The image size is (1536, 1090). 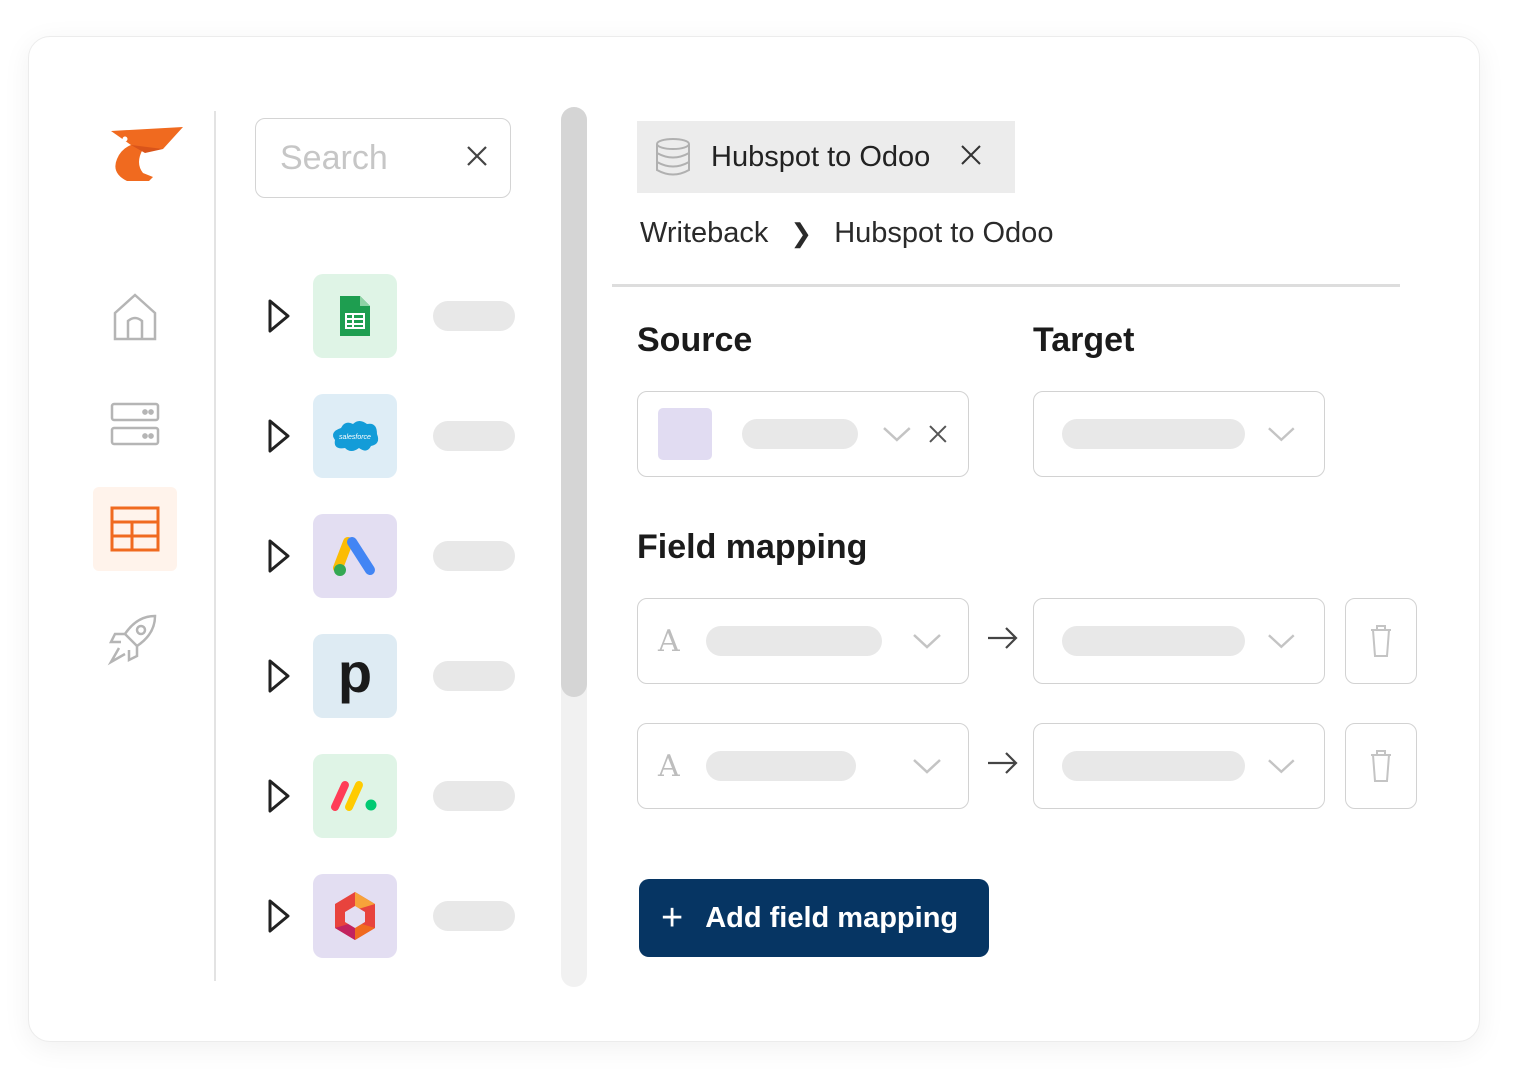 I want to click on salesforce-wordmark: salesforce, so click(x=355, y=437).